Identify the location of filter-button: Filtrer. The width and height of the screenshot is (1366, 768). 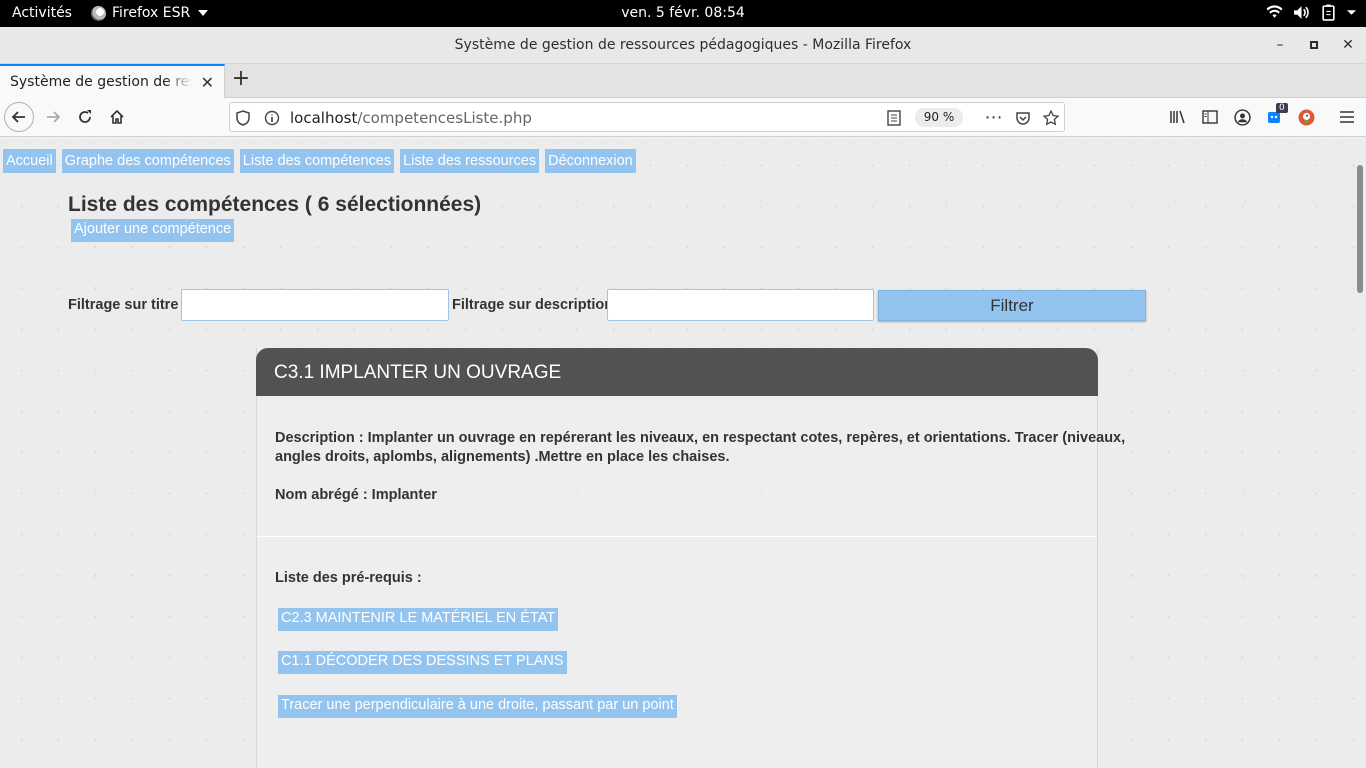
(1012, 305).